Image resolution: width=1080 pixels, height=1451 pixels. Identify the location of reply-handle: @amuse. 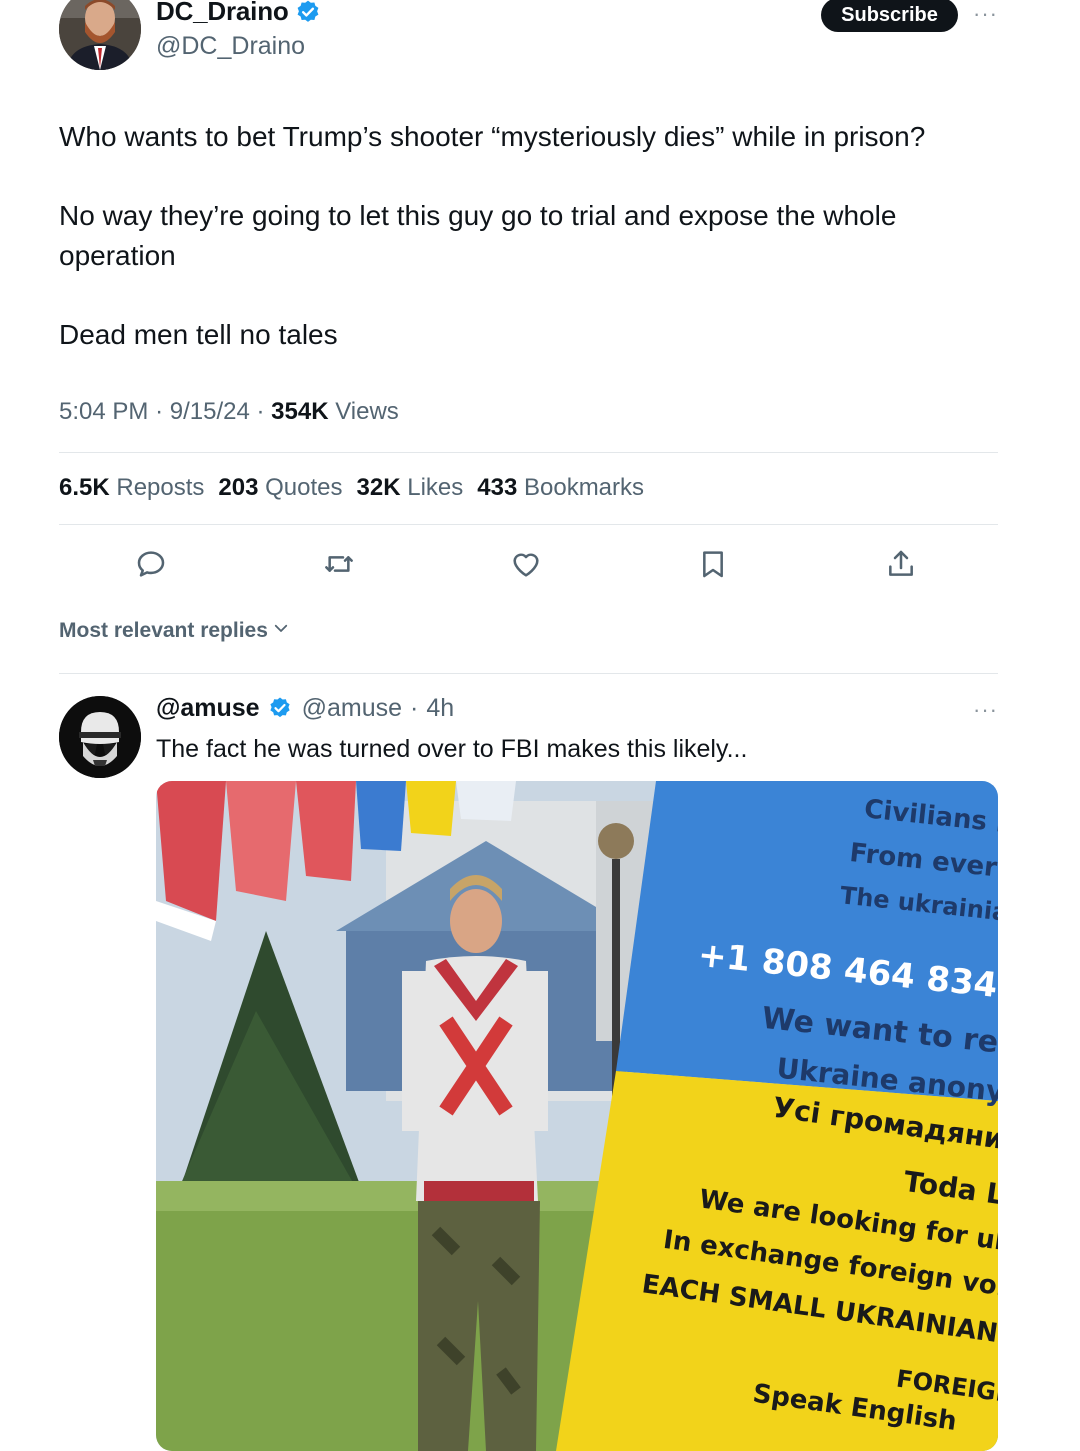
(352, 708).